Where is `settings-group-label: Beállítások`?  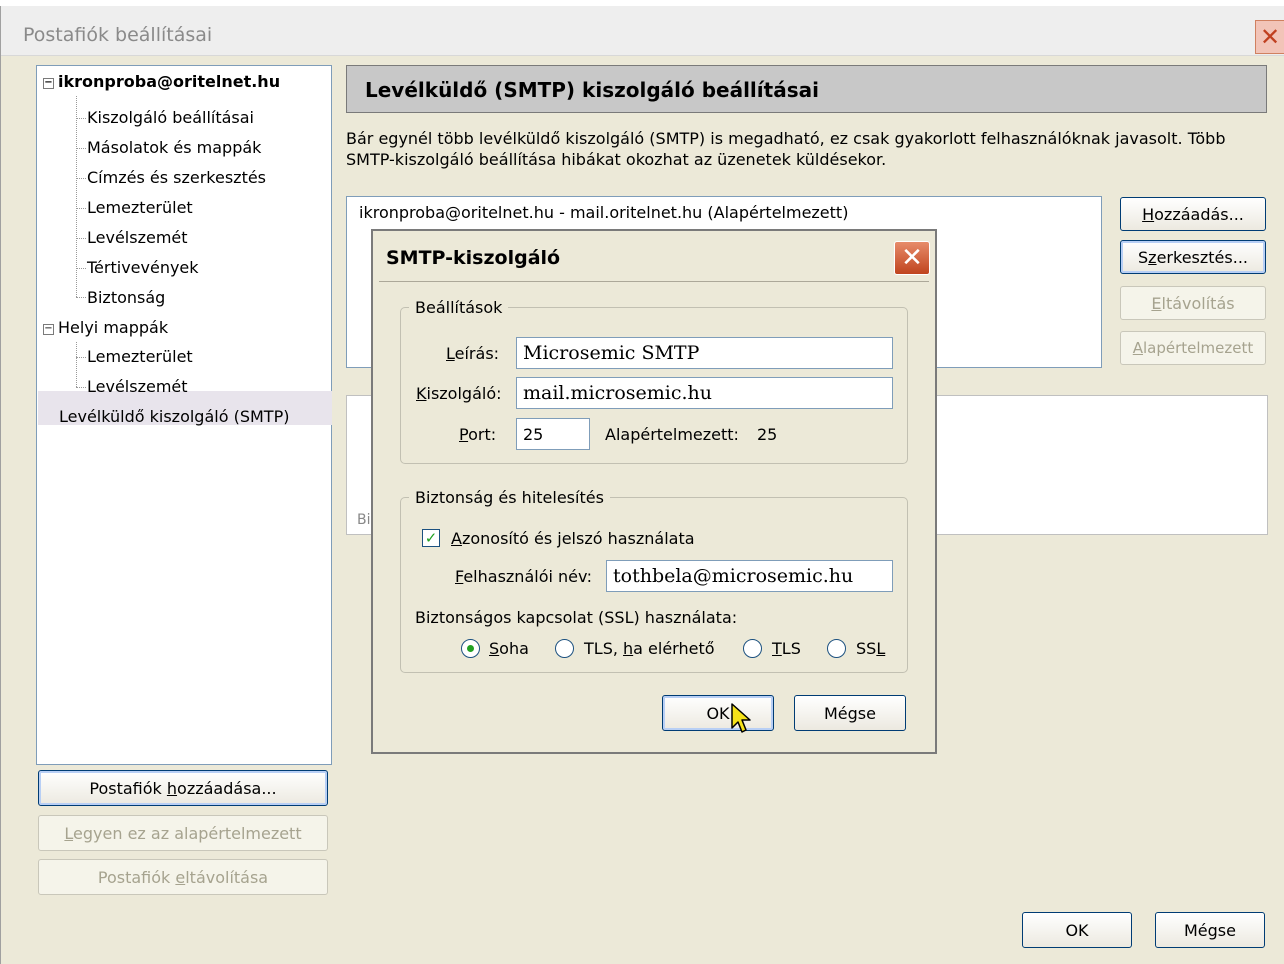
settings-group-label: Beállítások is located at coordinates (459, 307).